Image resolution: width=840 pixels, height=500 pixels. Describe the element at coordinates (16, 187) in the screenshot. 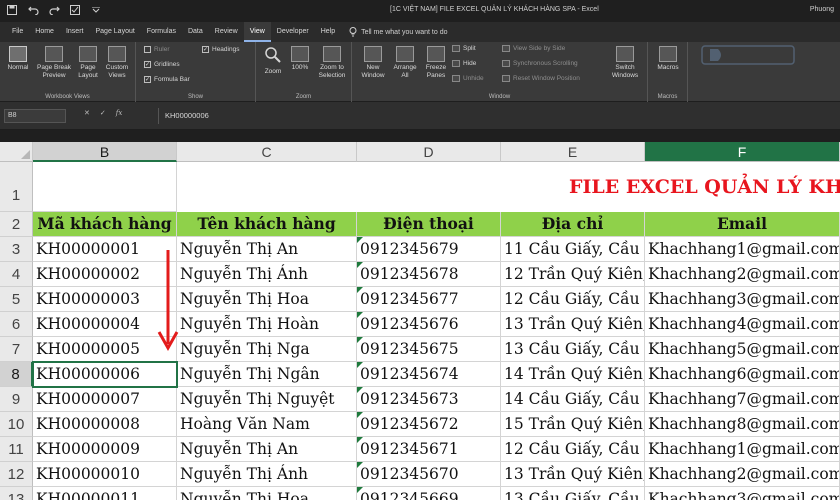

I see `row-header: 1` at that location.